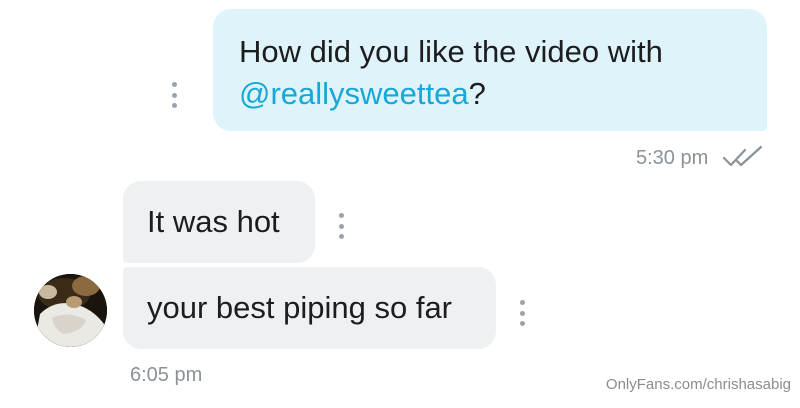  I want to click on received-message-bubble: your best piping so far, so click(309, 308).